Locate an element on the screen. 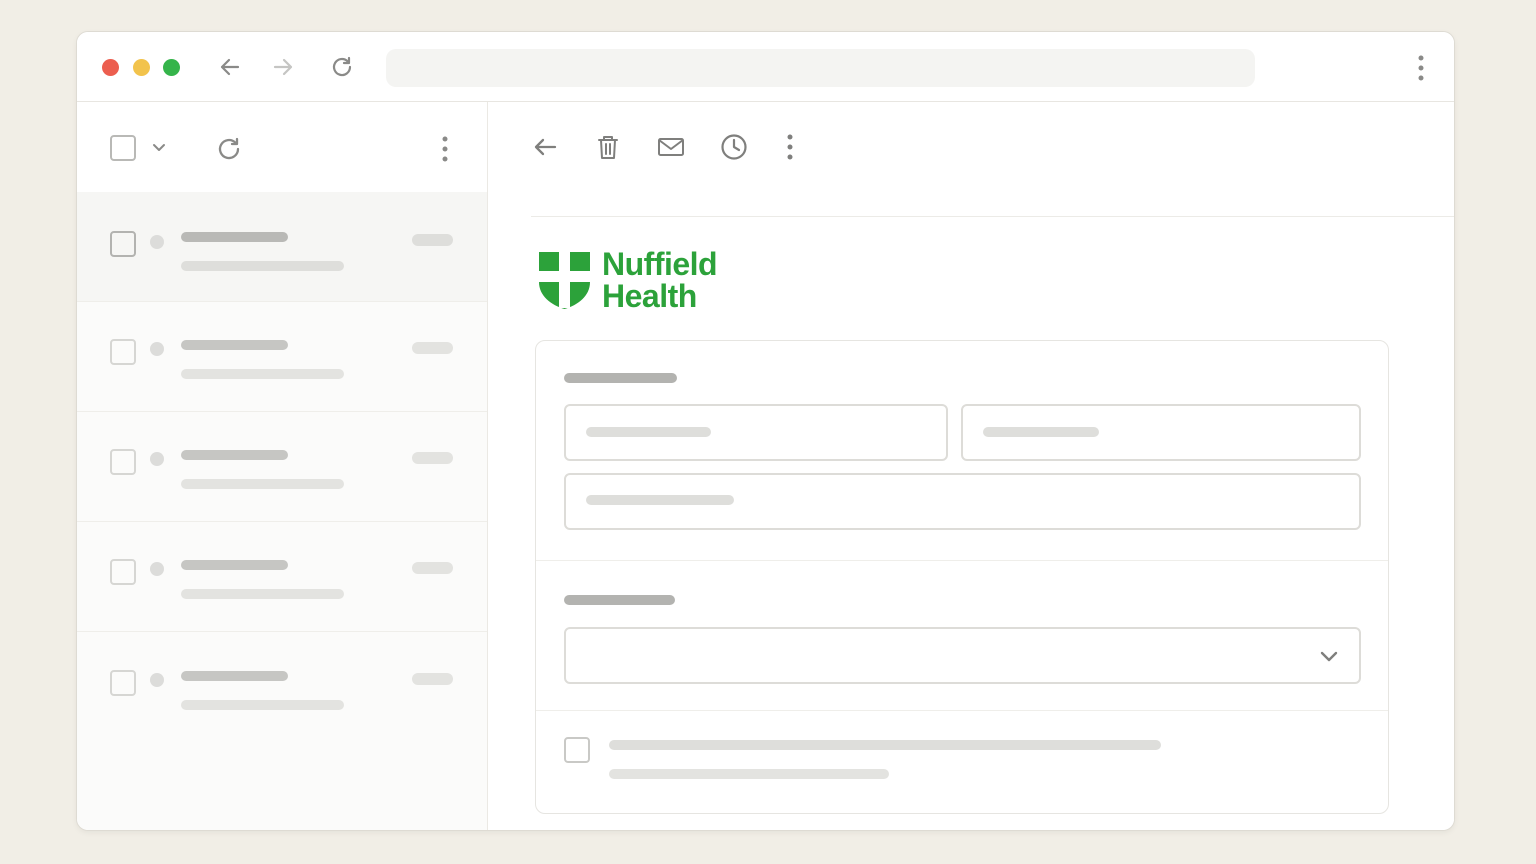 This screenshot has height=864, width=1536. clock-icon is located at coordinates (734, 147).